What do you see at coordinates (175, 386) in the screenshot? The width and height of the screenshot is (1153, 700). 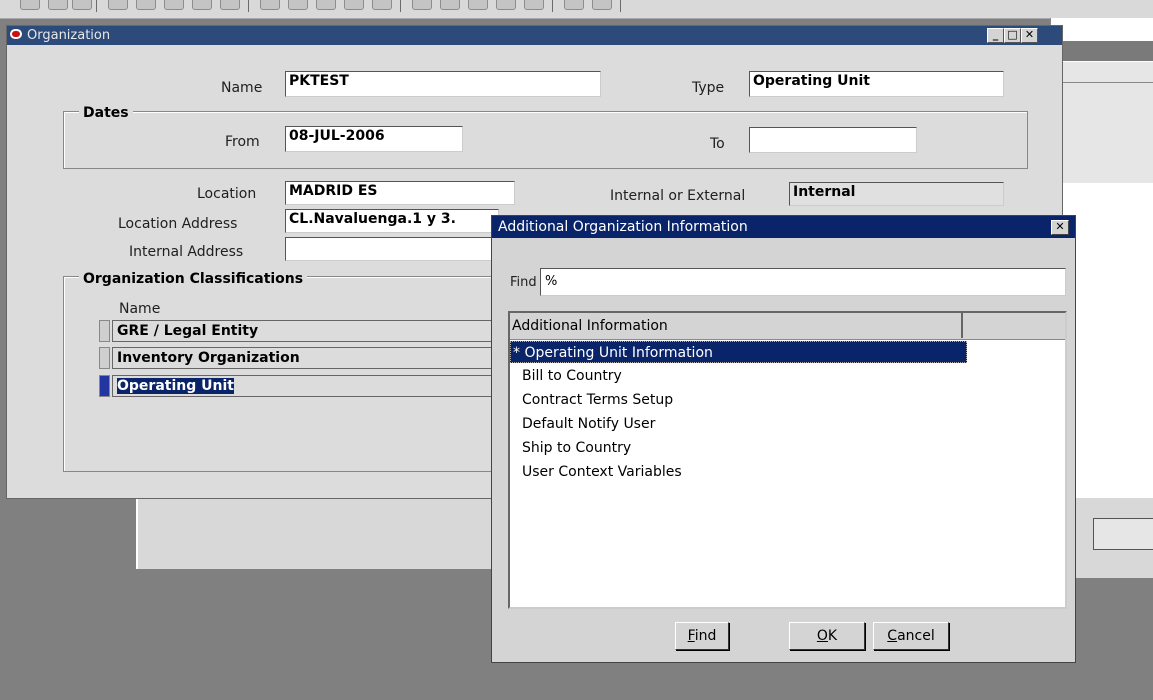 I see `classification-value: Operating Unit` at bounding box center [175, 386].